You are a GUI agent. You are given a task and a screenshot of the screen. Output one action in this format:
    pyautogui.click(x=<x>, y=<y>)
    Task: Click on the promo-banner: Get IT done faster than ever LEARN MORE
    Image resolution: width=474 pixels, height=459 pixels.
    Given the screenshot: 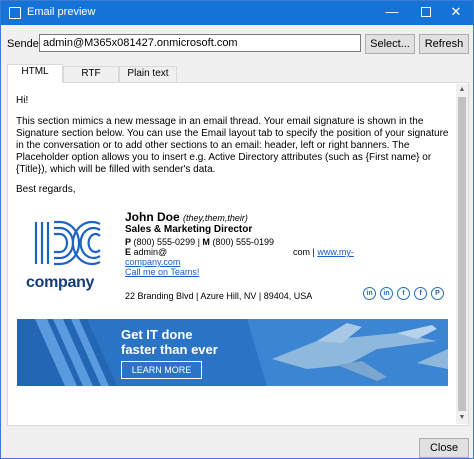 What is the action you would take?
    pyautogui.click(x=232, y=352)
    